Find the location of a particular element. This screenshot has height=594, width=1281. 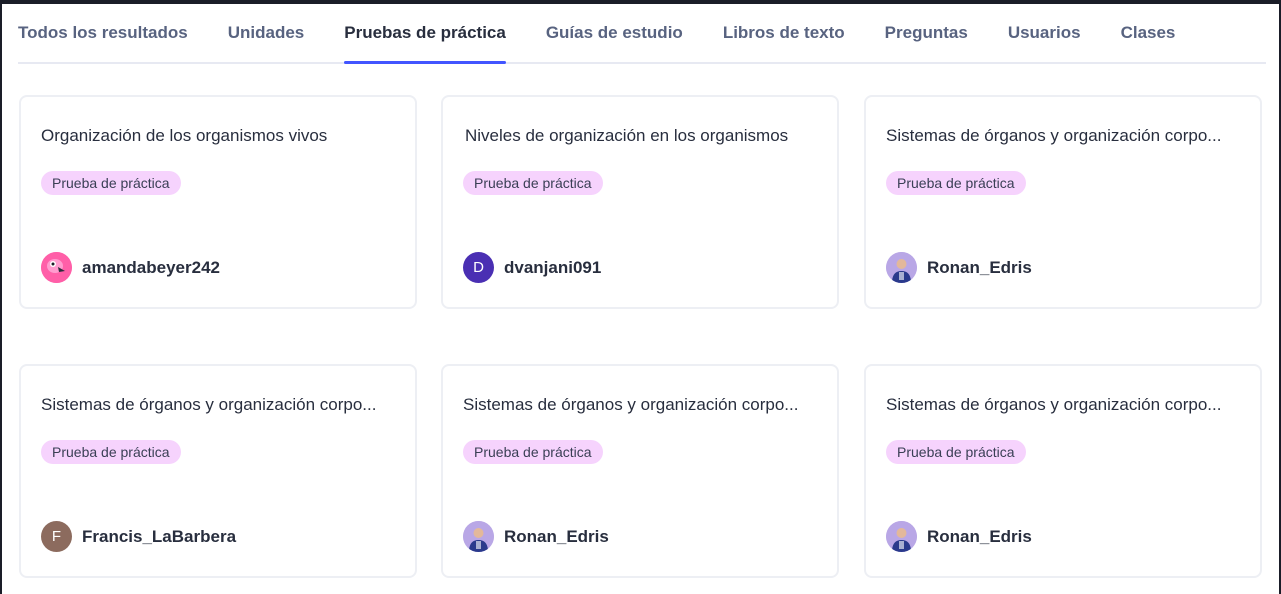

window-left-border is located at coordinates (1, 297).